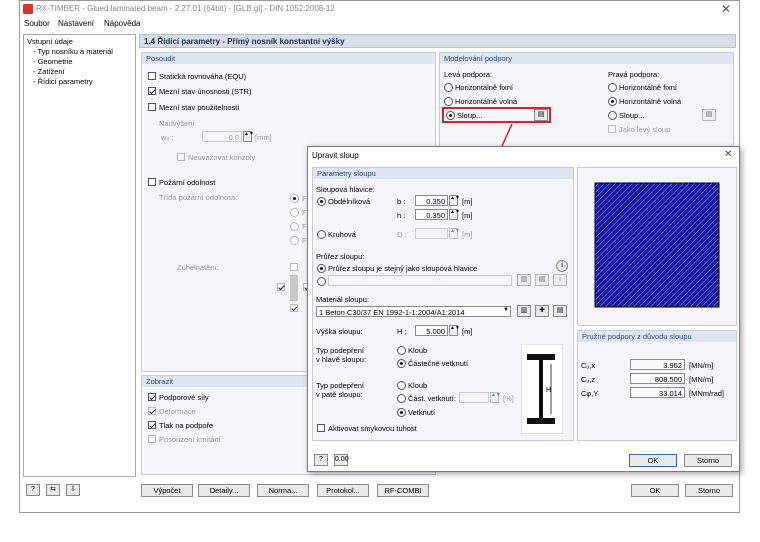 The height and width of the screenshot is (542, 760). I want to click on close-window-button: ✕, so click(726, 9).